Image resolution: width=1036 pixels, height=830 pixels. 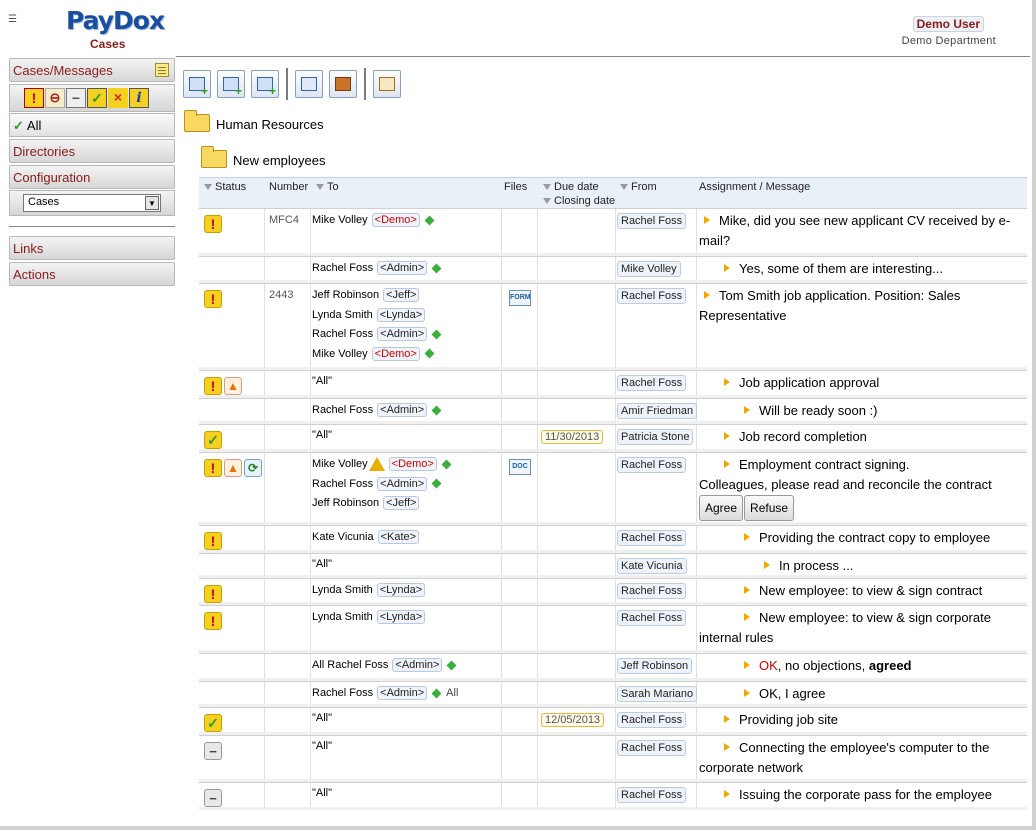 I want to click on sidebar-actions: Actions, so click(x=92, y=274).